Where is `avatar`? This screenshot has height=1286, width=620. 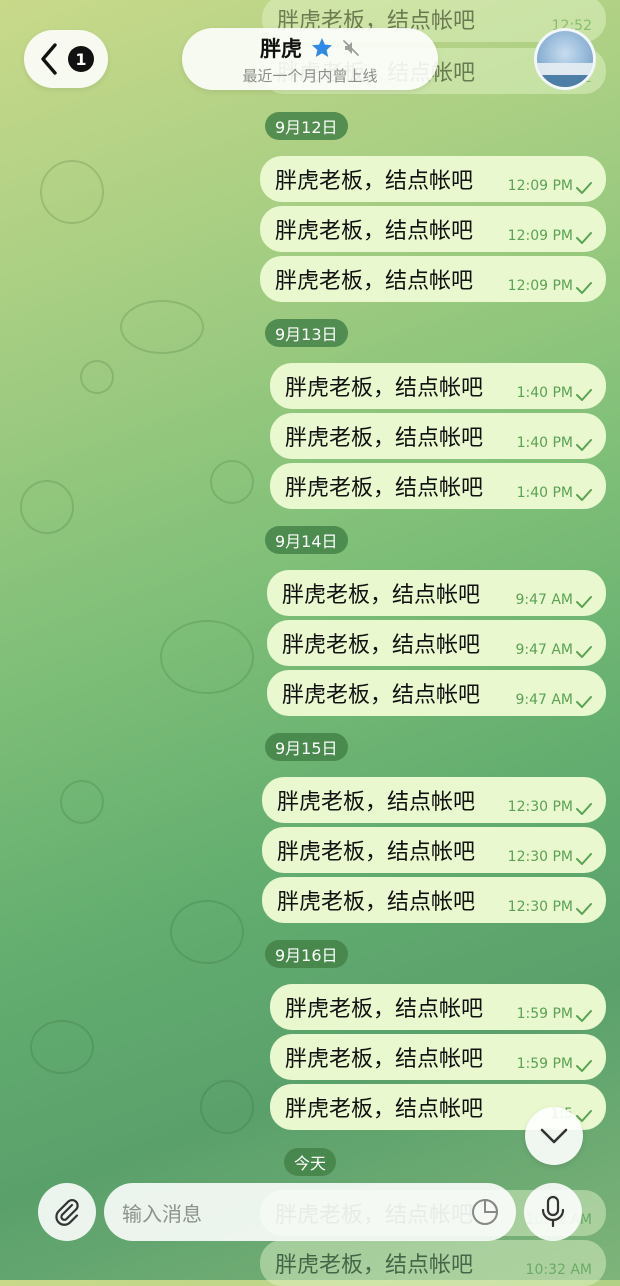 avatar is located at coordinates (565, 59).